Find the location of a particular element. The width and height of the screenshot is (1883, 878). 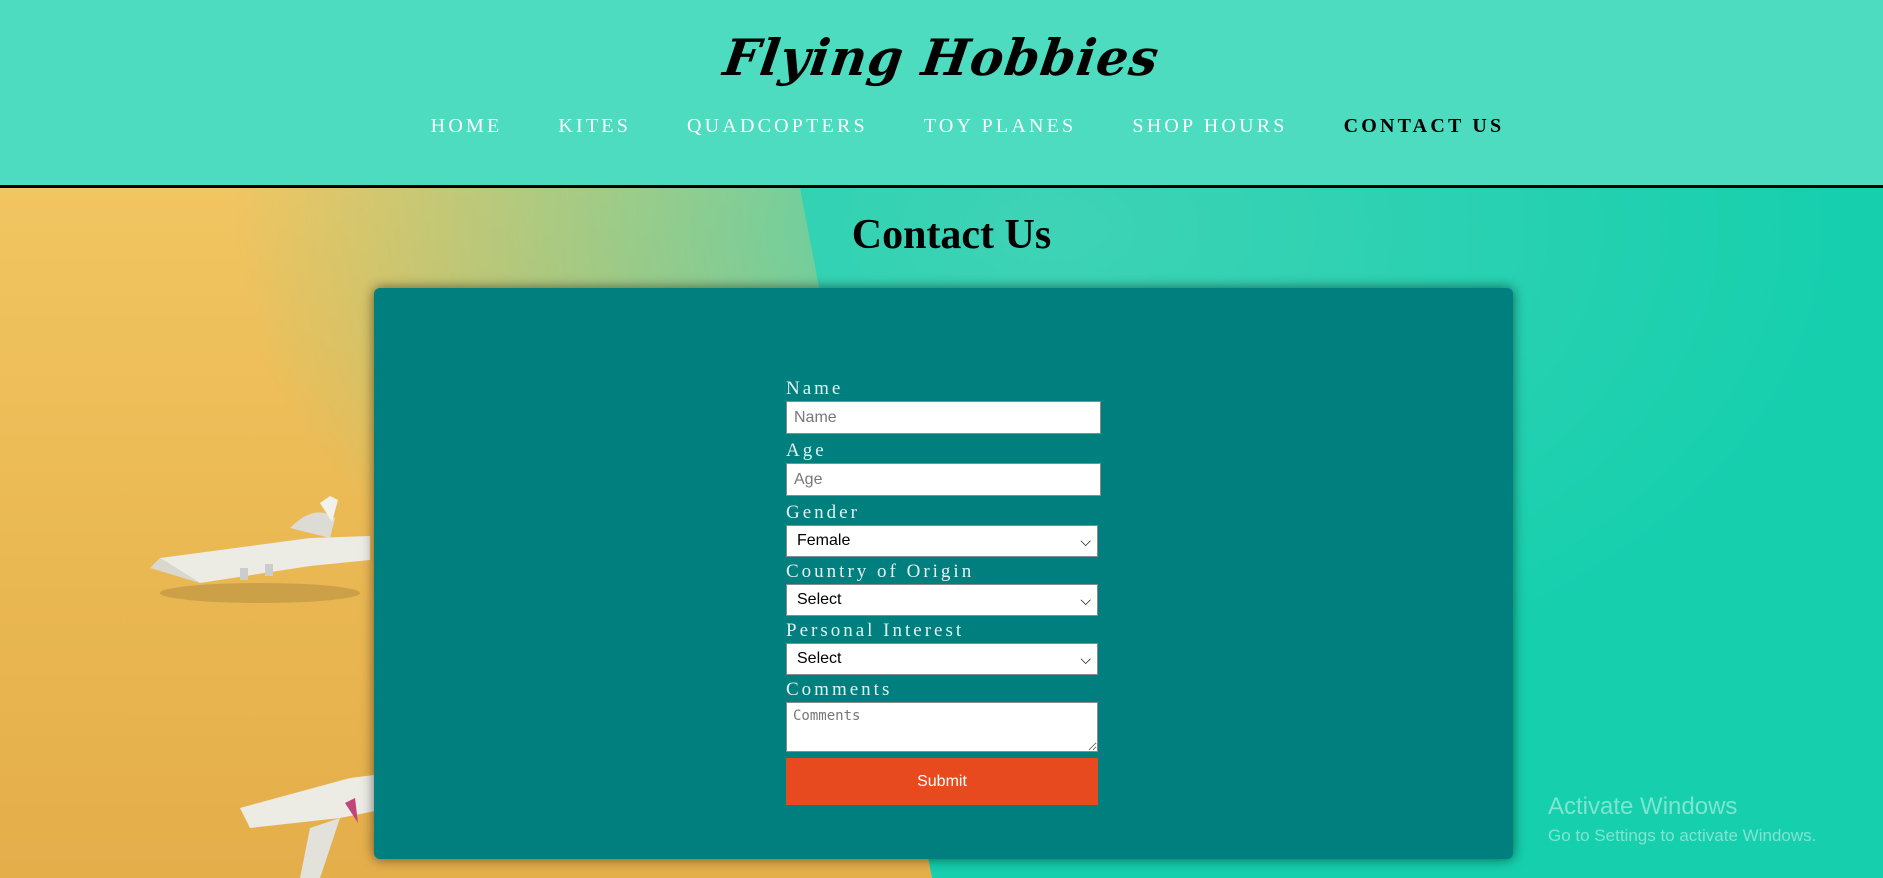

nav-quadcopters: QUADCOPTERS is located at coordinates (777, 126).